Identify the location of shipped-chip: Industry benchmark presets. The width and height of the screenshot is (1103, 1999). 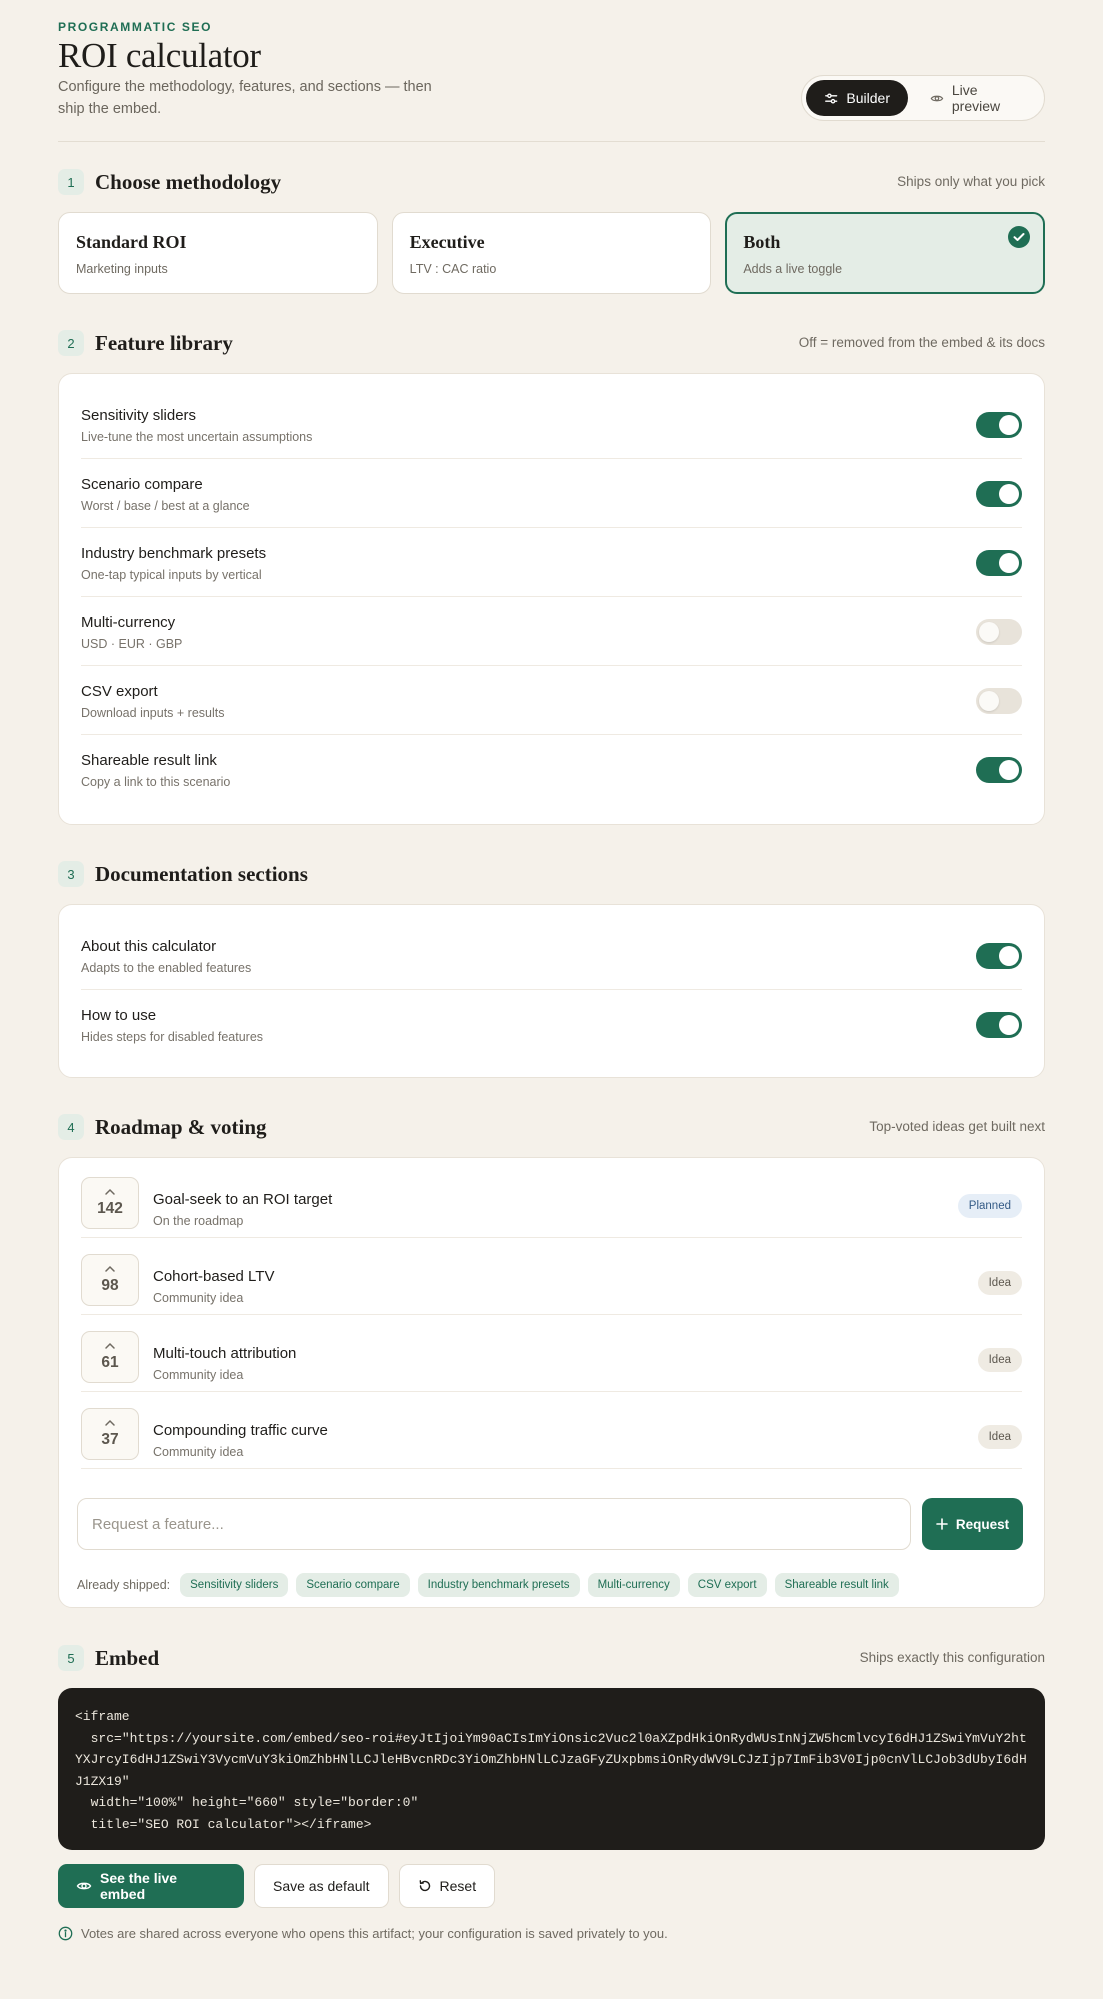
(498, 1585).